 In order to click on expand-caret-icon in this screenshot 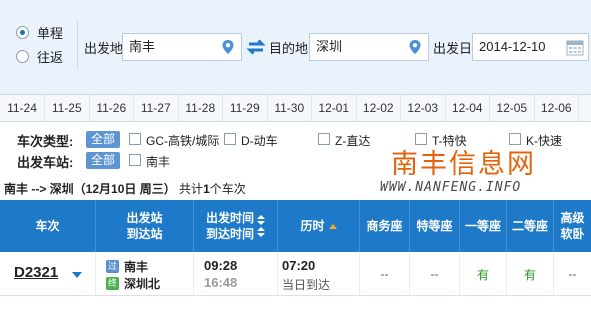, I will do `click(77, 275)`.